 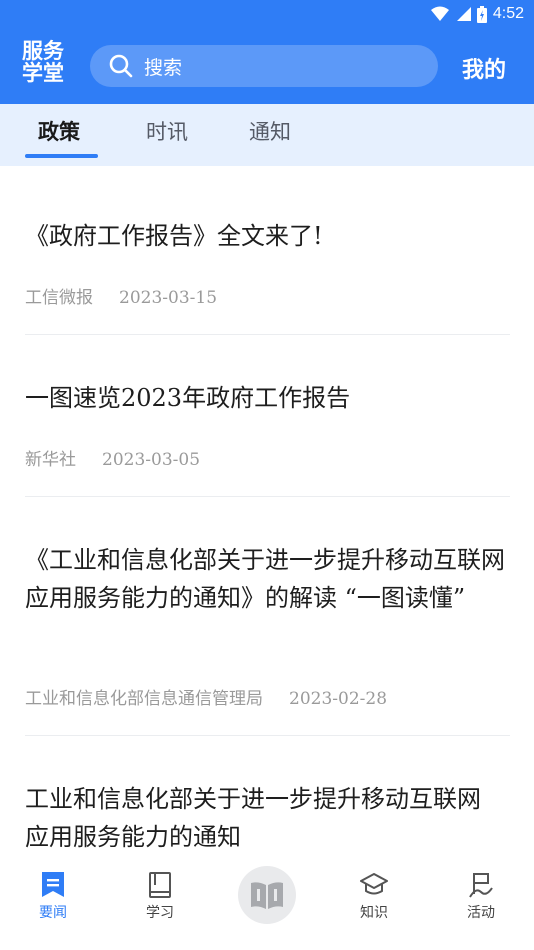 I want to click on logo-line-2: 学堂, so click(x=43, y=73).